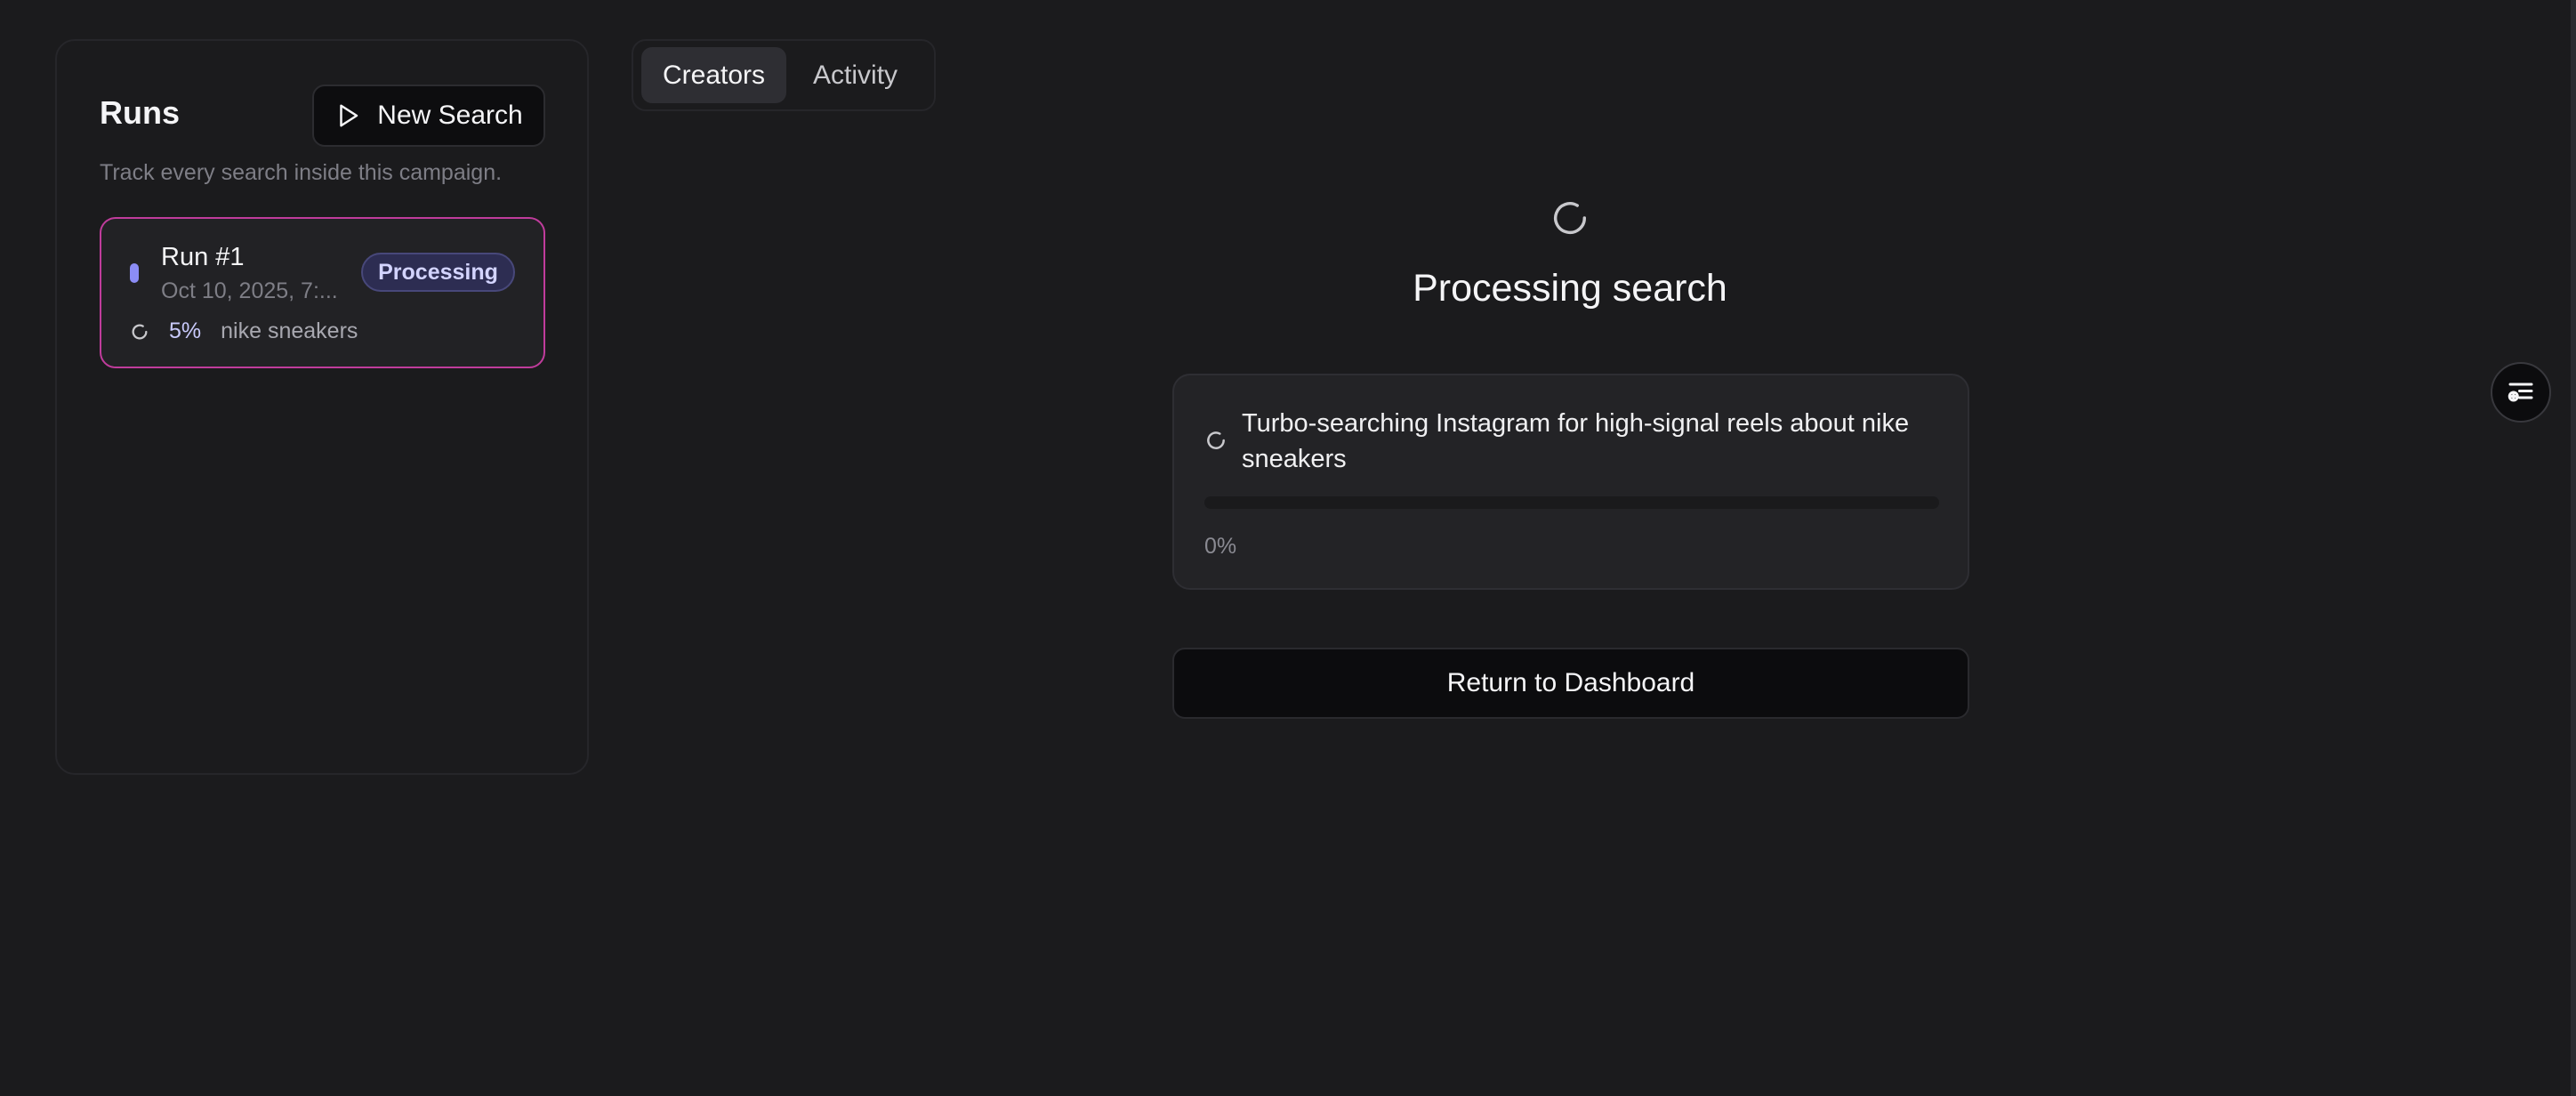 The width and height of the screenshot is (2576, 1096). What do you see at coordinates (203, 257) in the screenshot?
I see `run-name: Run #1` at bounding box center [203, 257].